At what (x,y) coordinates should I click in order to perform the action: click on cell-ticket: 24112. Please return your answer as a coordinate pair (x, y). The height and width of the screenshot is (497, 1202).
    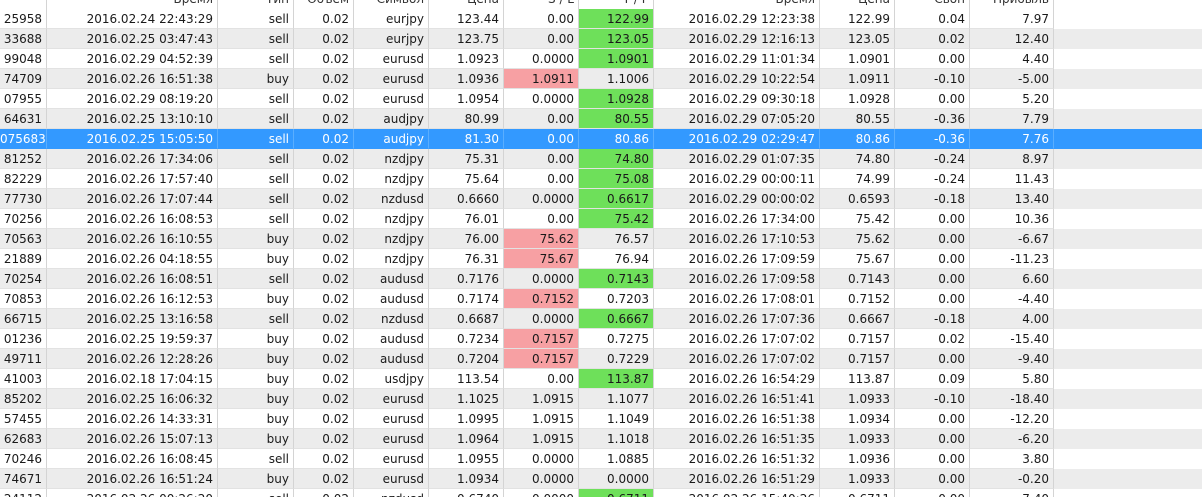
    Looking at the image, I should click on (23, 493).